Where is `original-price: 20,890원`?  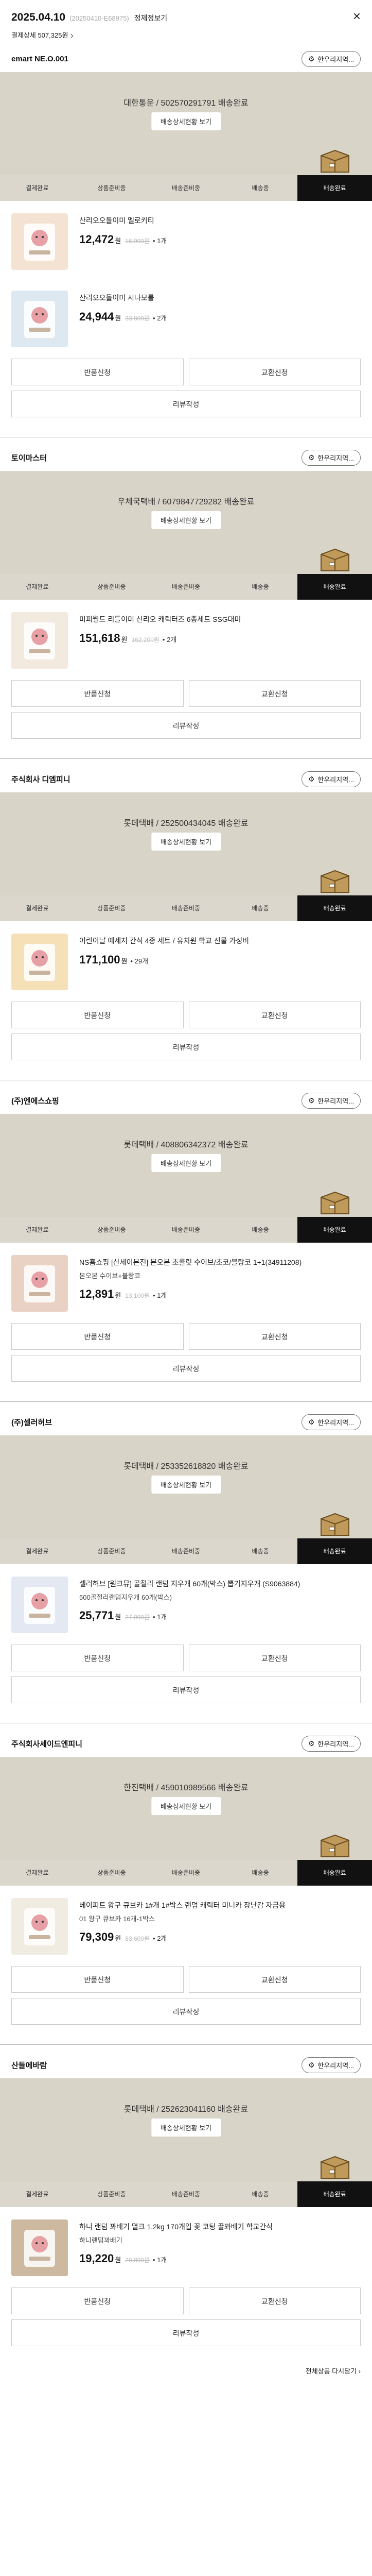 original-price: 20,890원 is located at coordinates (137, 2260).